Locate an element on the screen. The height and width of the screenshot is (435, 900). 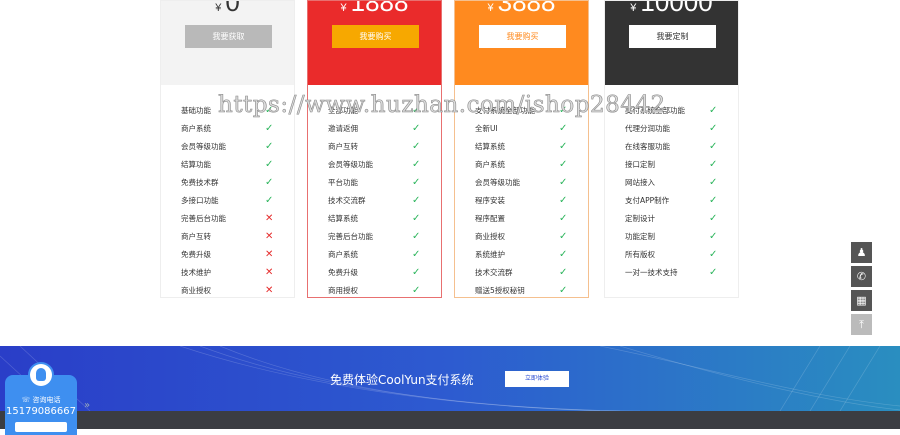
feature-item: 免费升级 ✓ is located at coordinates (374, 272).